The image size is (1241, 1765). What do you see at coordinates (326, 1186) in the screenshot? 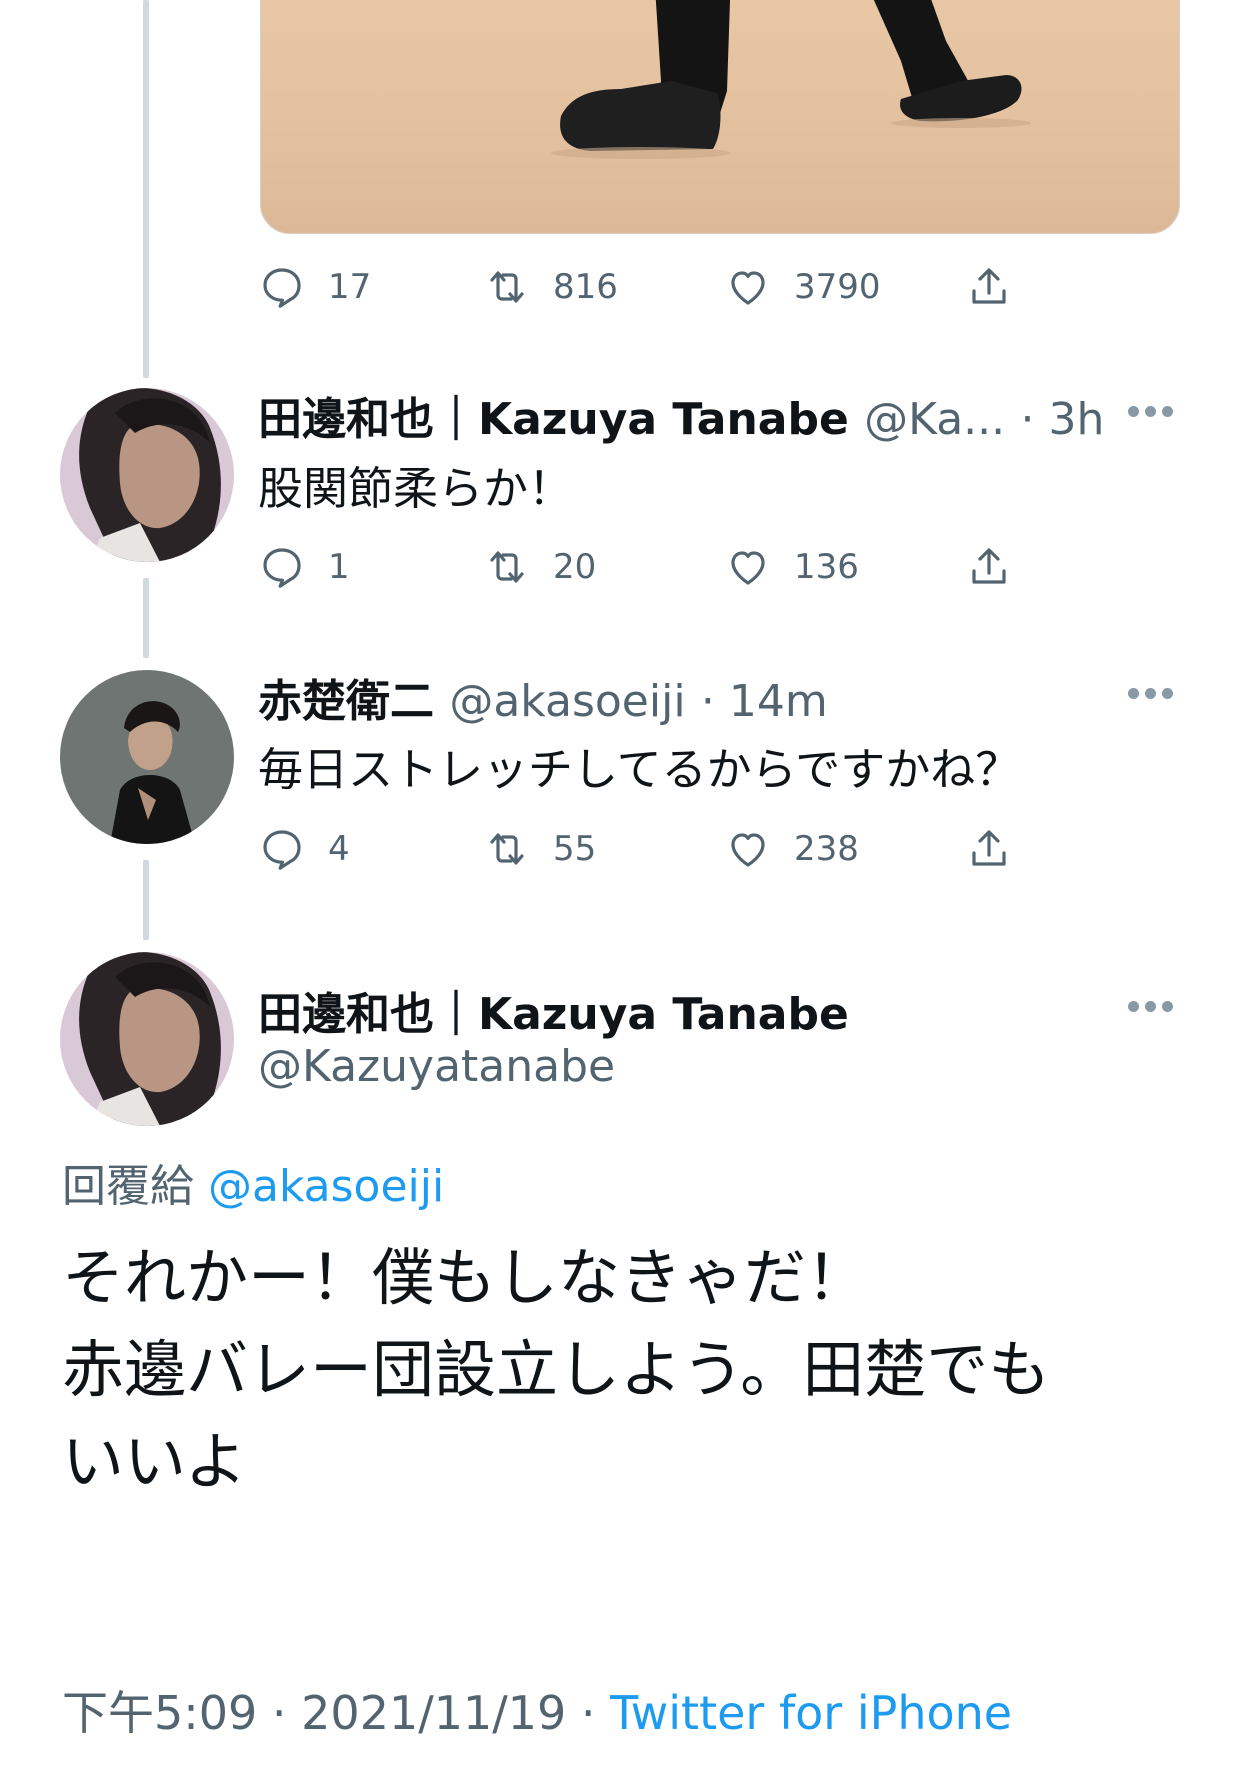
I see `replying-to-link: @akasoeiji` at bounding box center [326, 1186].